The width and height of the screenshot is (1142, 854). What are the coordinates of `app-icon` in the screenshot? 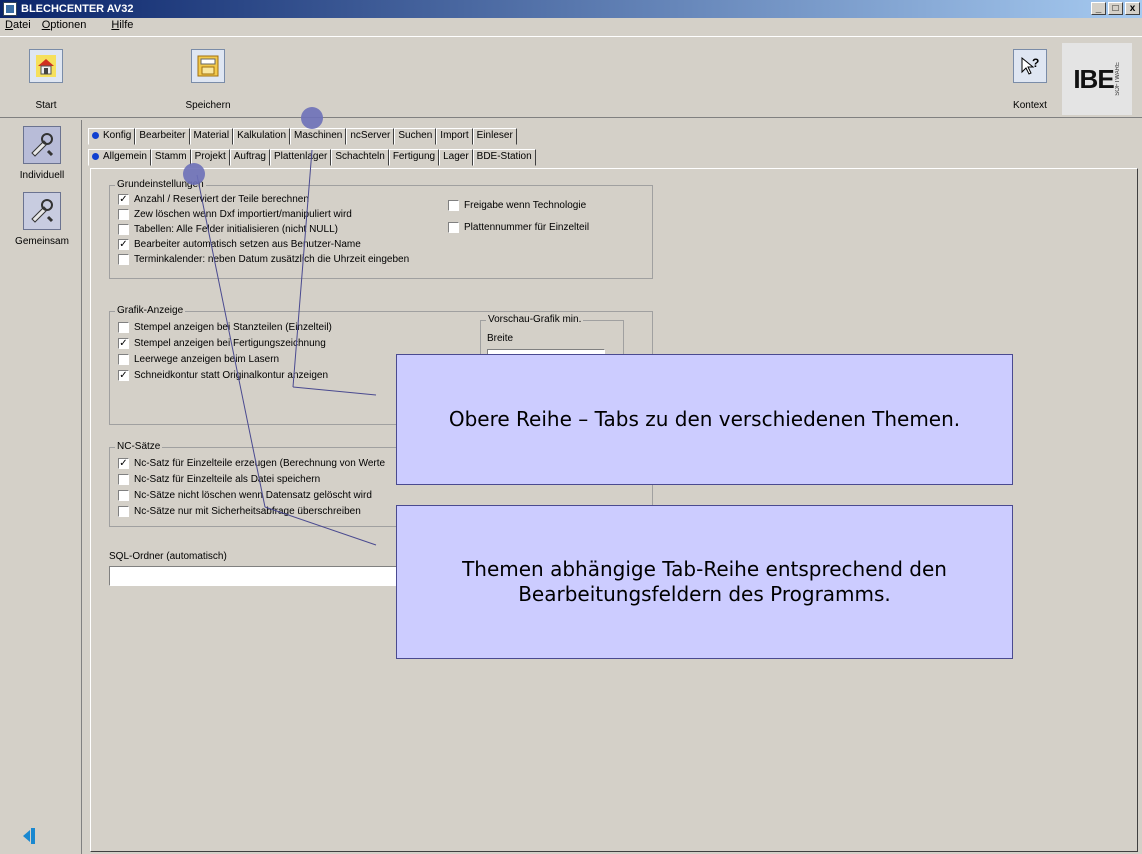 It's located at (10, 9).